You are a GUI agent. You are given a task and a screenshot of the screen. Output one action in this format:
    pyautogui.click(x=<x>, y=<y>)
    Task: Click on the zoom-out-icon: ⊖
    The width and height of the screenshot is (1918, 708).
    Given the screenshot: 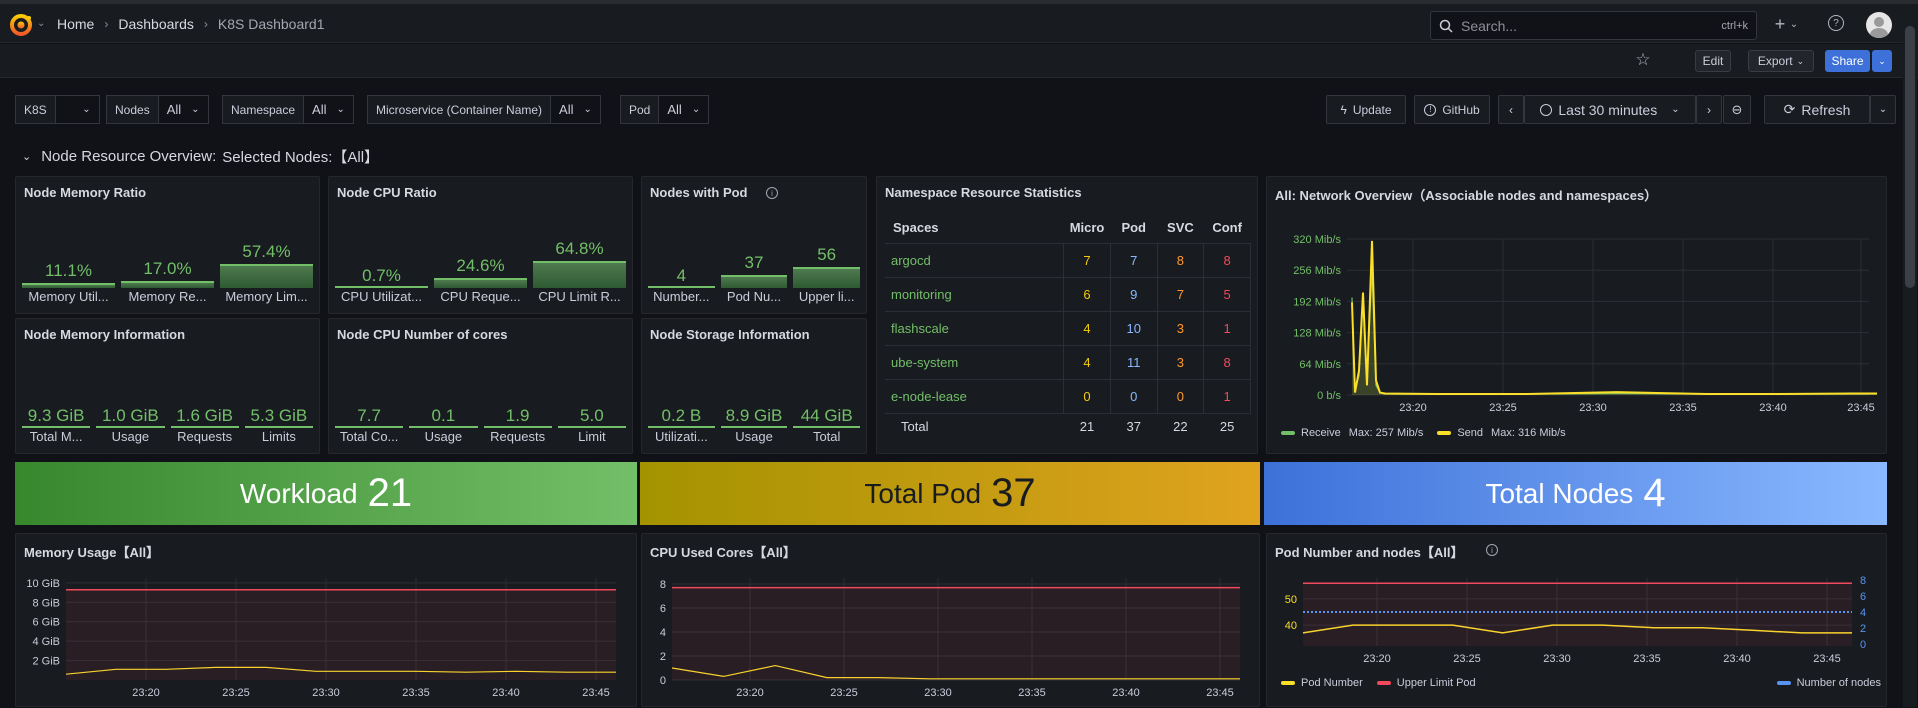 What is the action you would take?
    pyautogui.click(x=1737, y=109)
    